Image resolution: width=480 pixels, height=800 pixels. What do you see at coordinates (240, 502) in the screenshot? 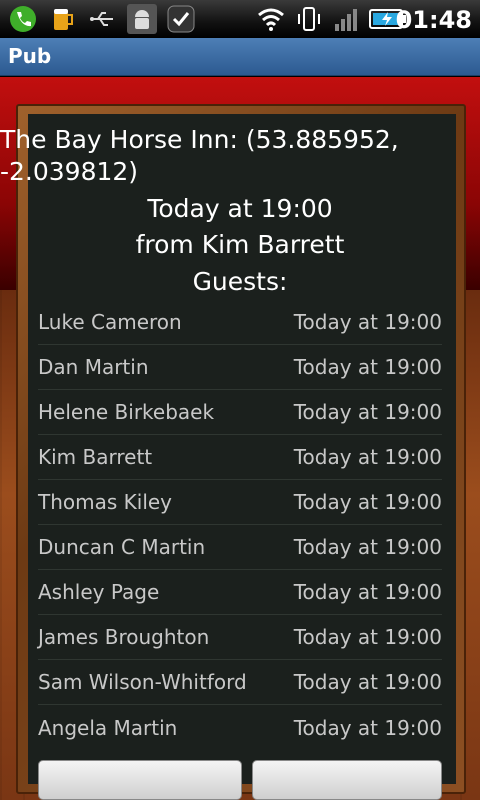
I see `list-item: Thomas Kiley Today at 19:00` at bounding box center [240, 502].